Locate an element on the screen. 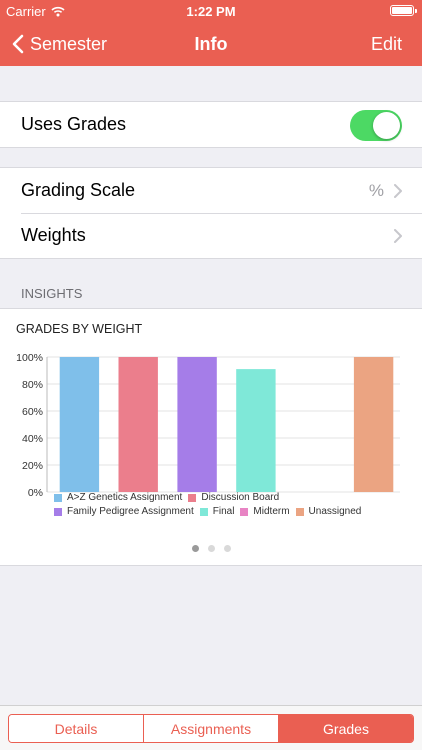  uses-grades-row: Uses Grades is located at coordinates (211, 124).